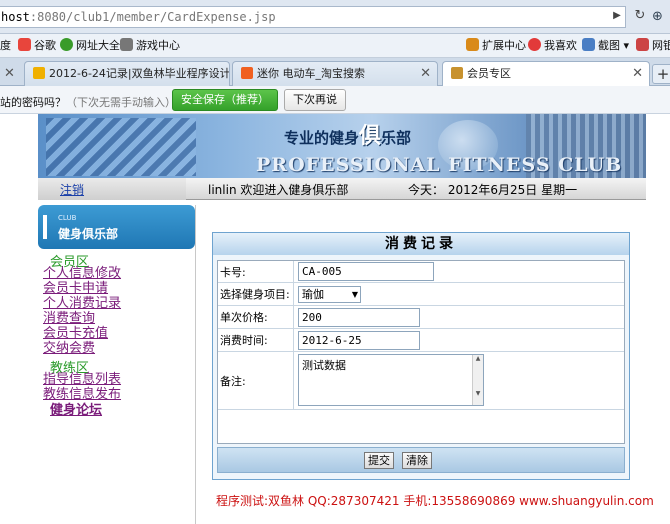 The height and width of the screenshot is (524, 670). I want to click on new-tab-button: +, so click(661, 74).